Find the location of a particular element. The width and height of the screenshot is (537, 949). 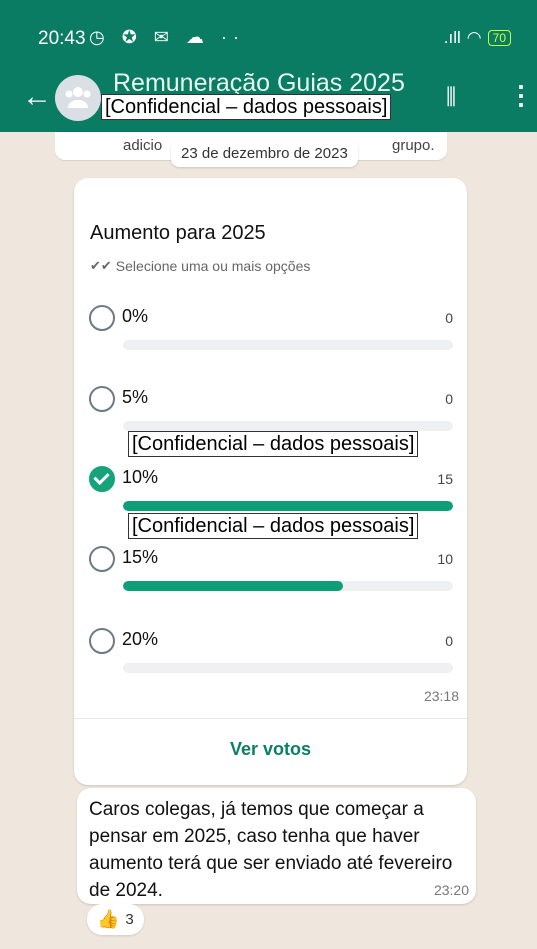

status-icons: .ıll ◠ 70 is located at coordinates (477, 38).